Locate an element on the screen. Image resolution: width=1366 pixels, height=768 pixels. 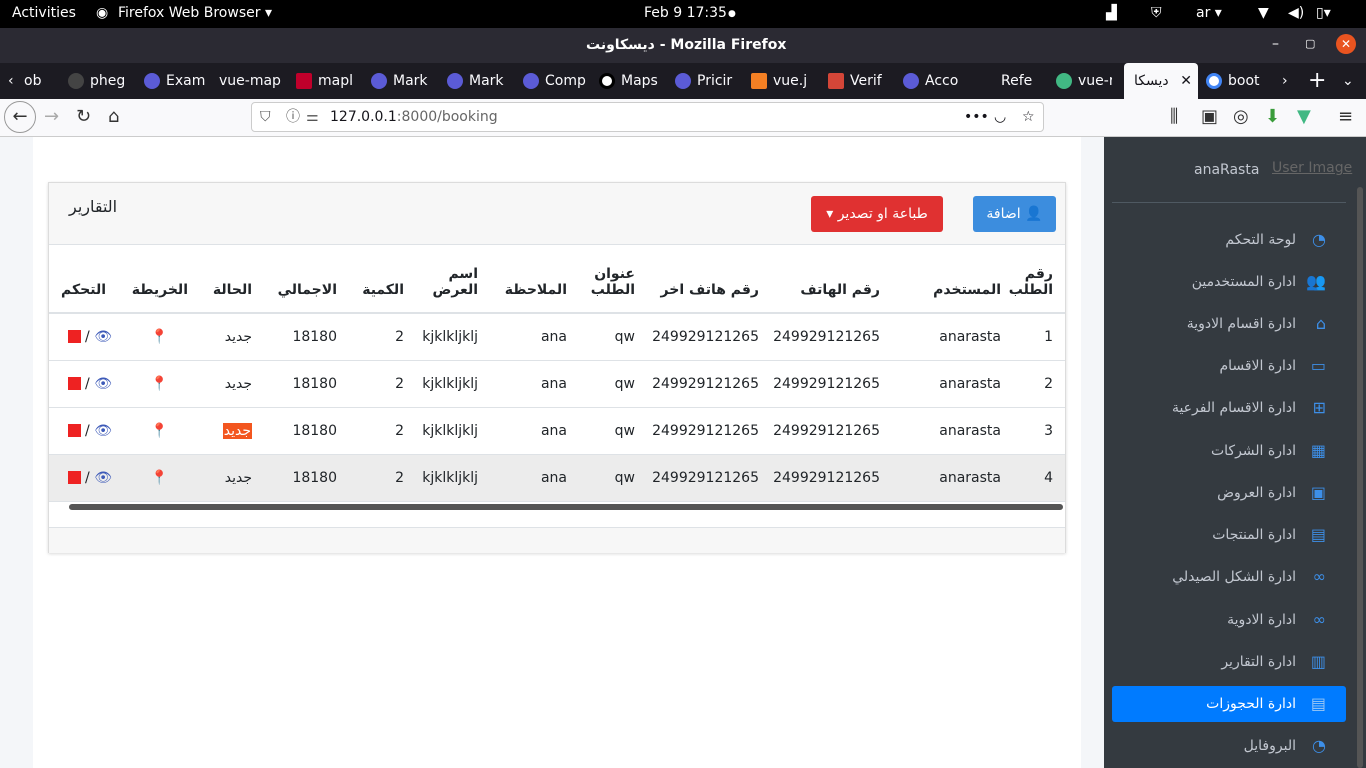
tab-active: ديسكا ✕ is located at coordinates (1161, 81).